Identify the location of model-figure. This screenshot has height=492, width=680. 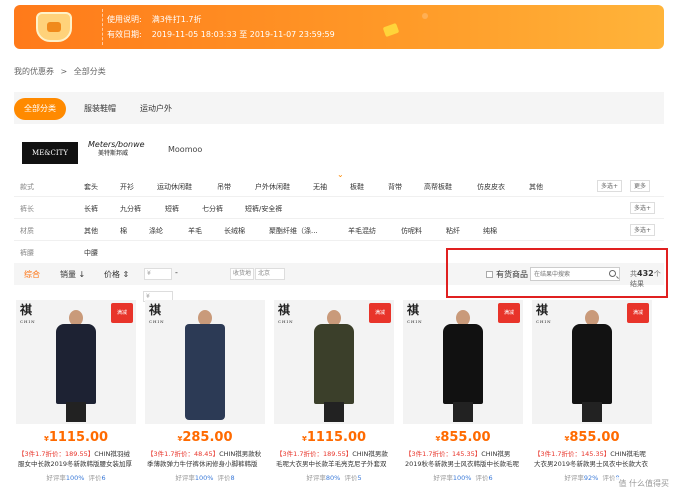
(334, 366).